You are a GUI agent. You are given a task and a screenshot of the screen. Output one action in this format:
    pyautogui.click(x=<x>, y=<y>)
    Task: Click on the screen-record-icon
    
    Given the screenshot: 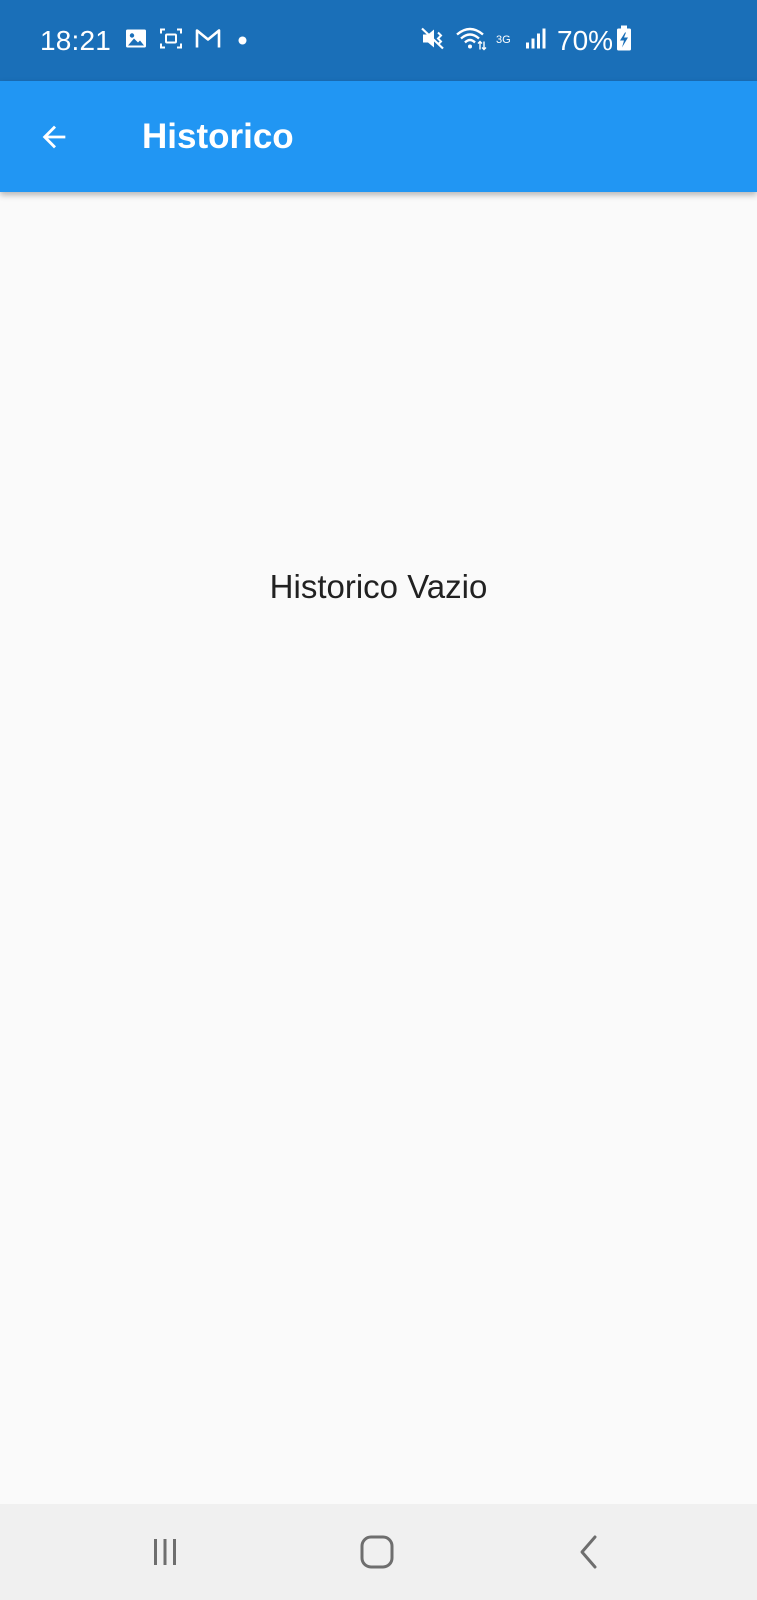 What is the action you would take?
    pyautogui.click(x=171, y=40)
    